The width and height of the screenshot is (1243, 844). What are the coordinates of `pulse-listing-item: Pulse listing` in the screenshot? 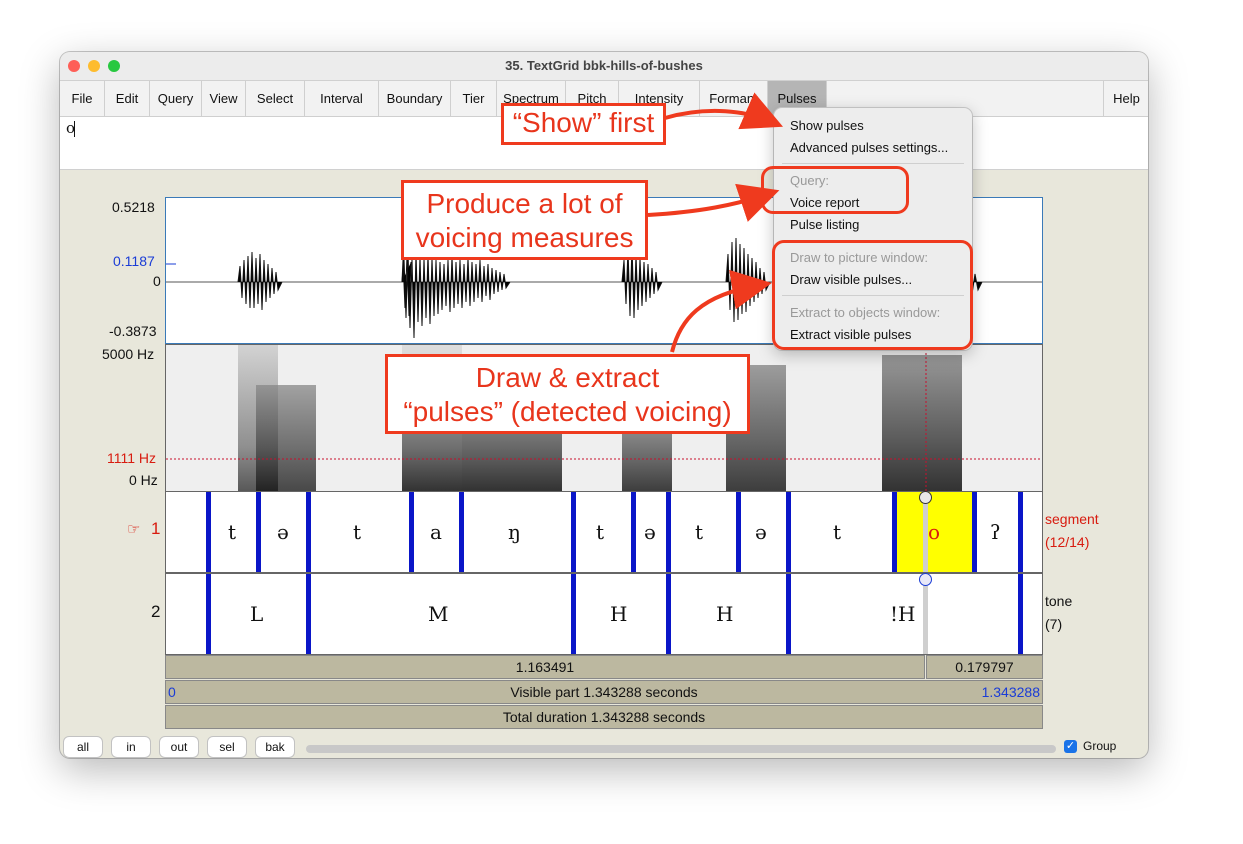 It's located at (824, 224).